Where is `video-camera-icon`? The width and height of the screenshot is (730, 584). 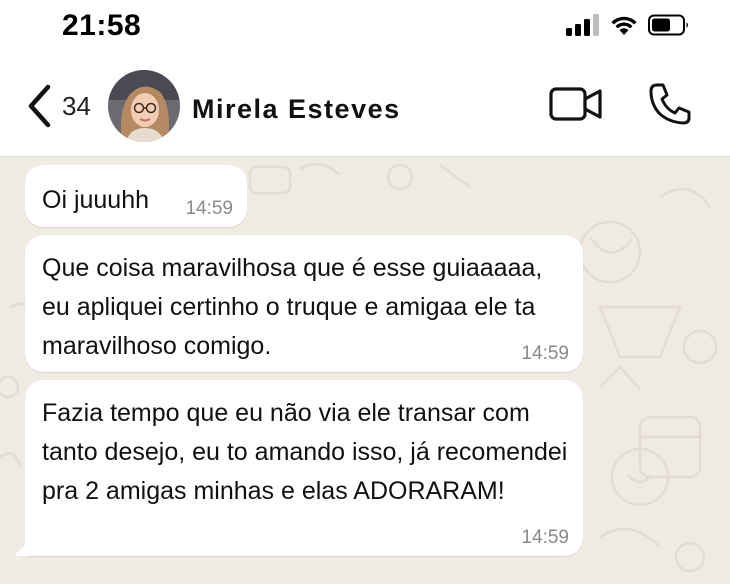
video-camera-icon is located at coordinates (575, 104).